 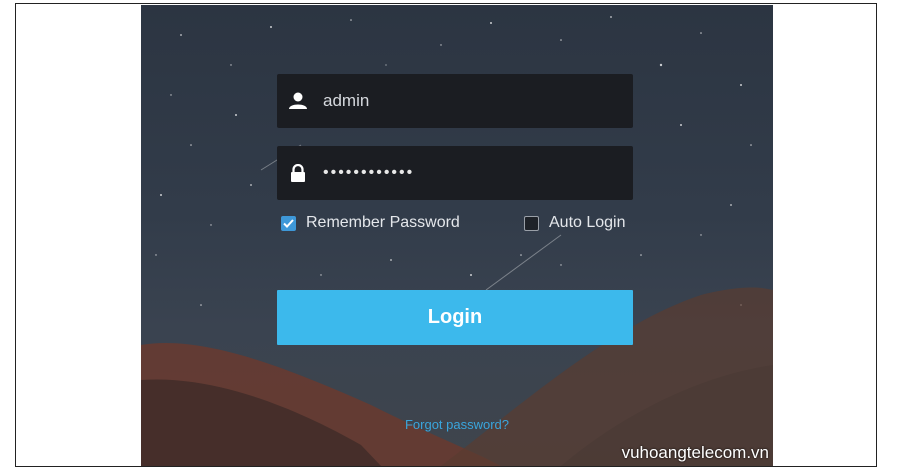 What do you see at coordinates (383, 222) in the screenshot?
I see `remember-password-label: Remember Password` at bounding box center [383, 222].